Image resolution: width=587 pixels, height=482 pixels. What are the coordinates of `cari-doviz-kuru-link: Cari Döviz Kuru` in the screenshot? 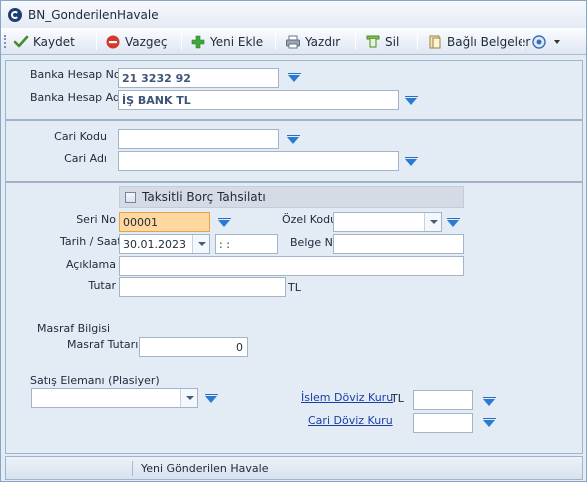 It's located at (350, 420).